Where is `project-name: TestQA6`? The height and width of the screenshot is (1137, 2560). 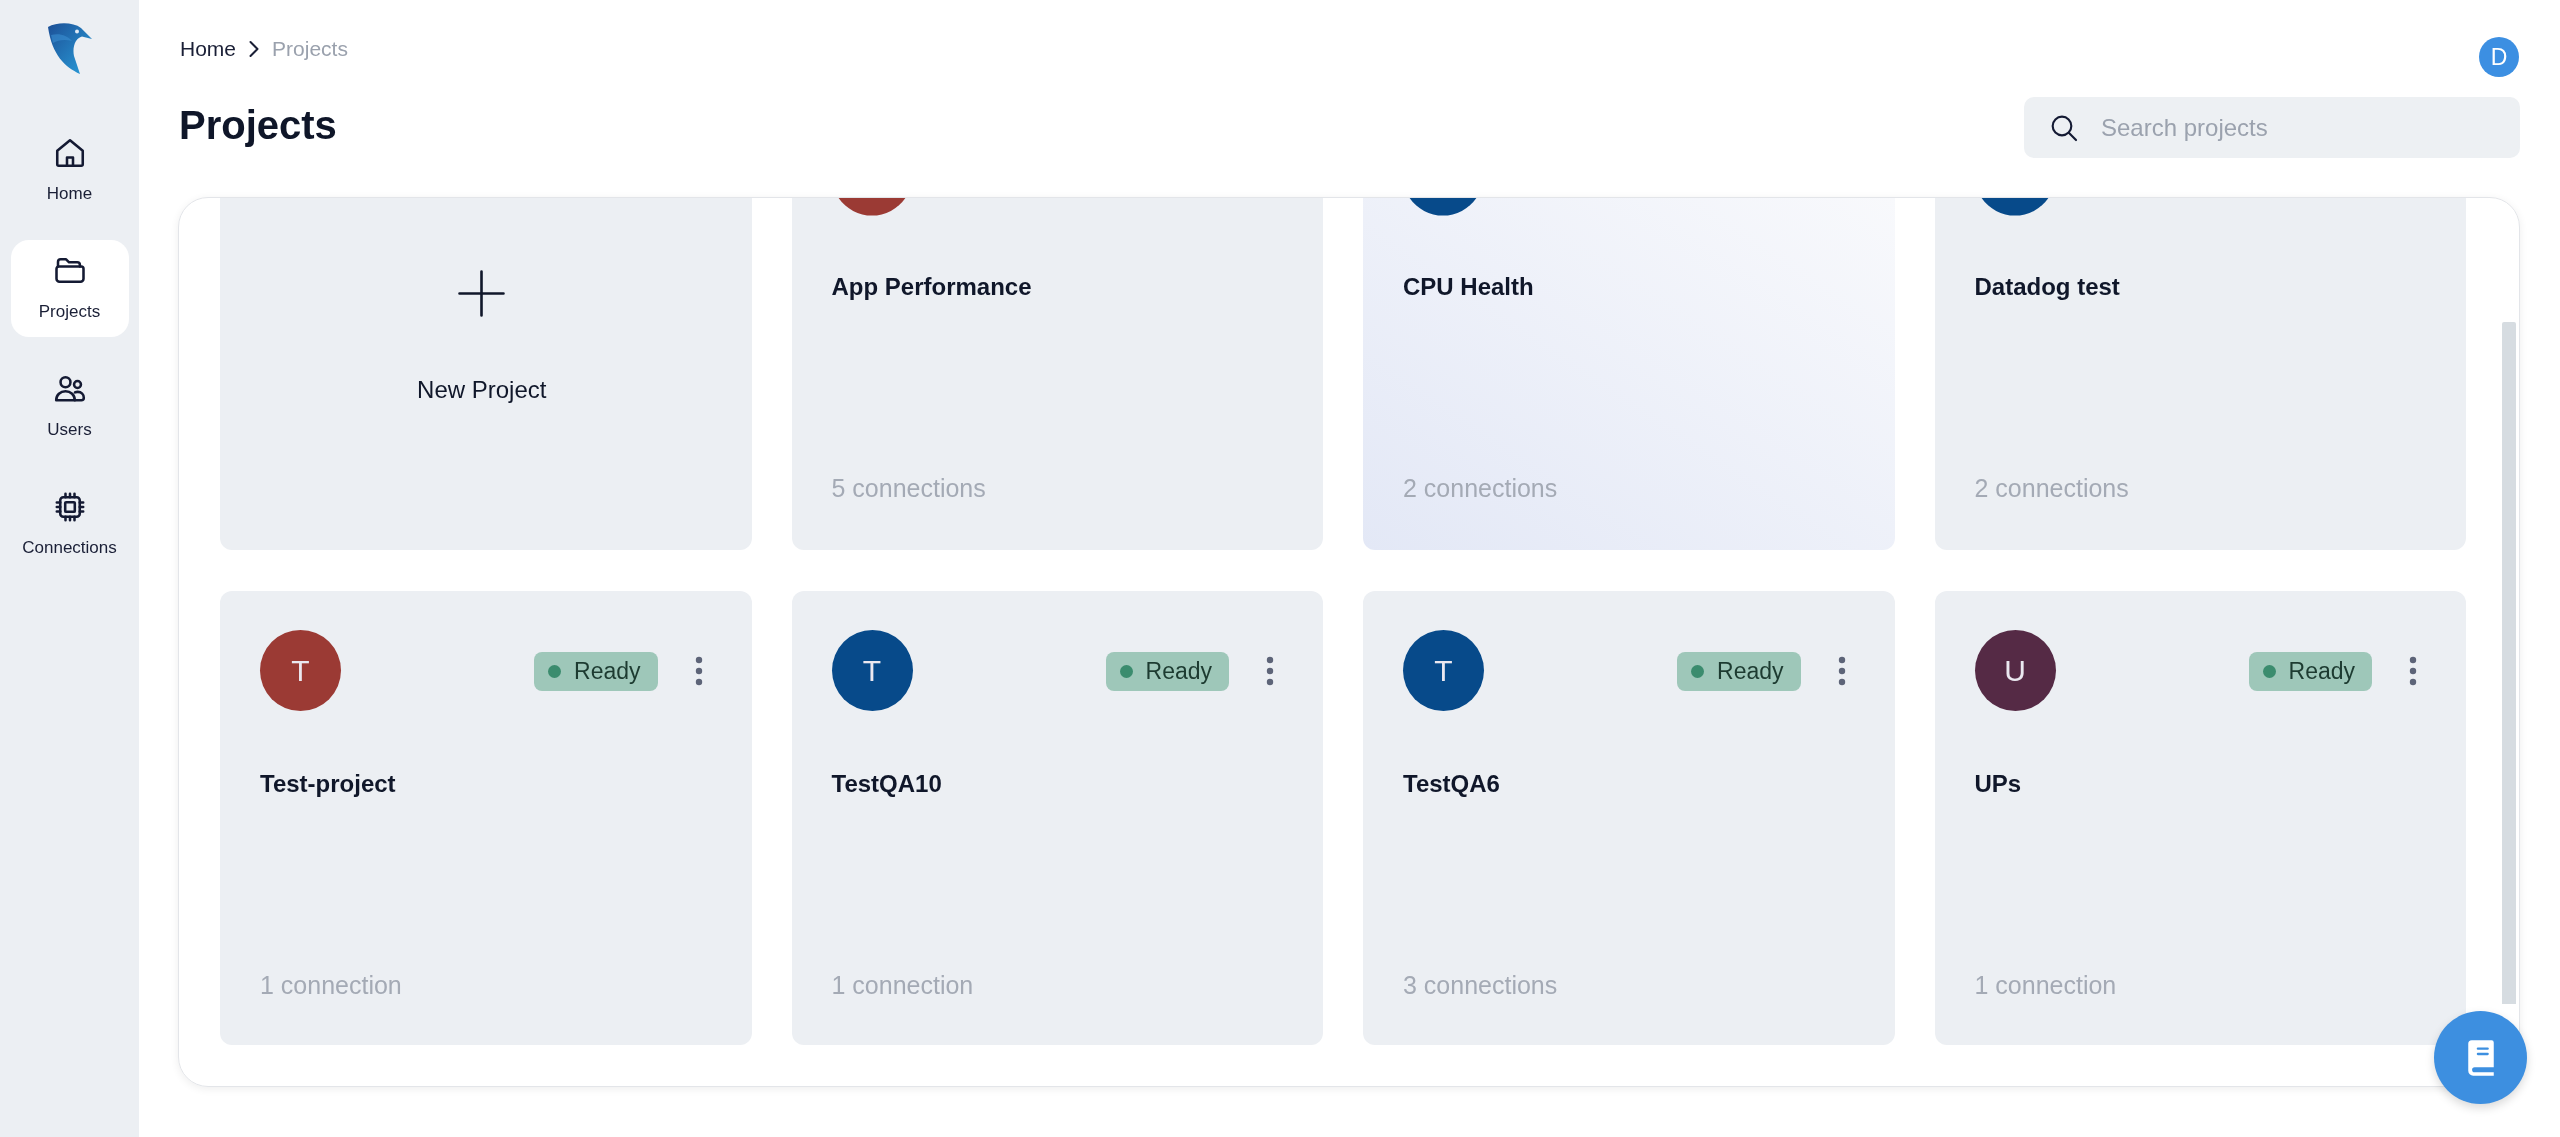
project-name: TestQA6 is located at coordinates (1452, 784).